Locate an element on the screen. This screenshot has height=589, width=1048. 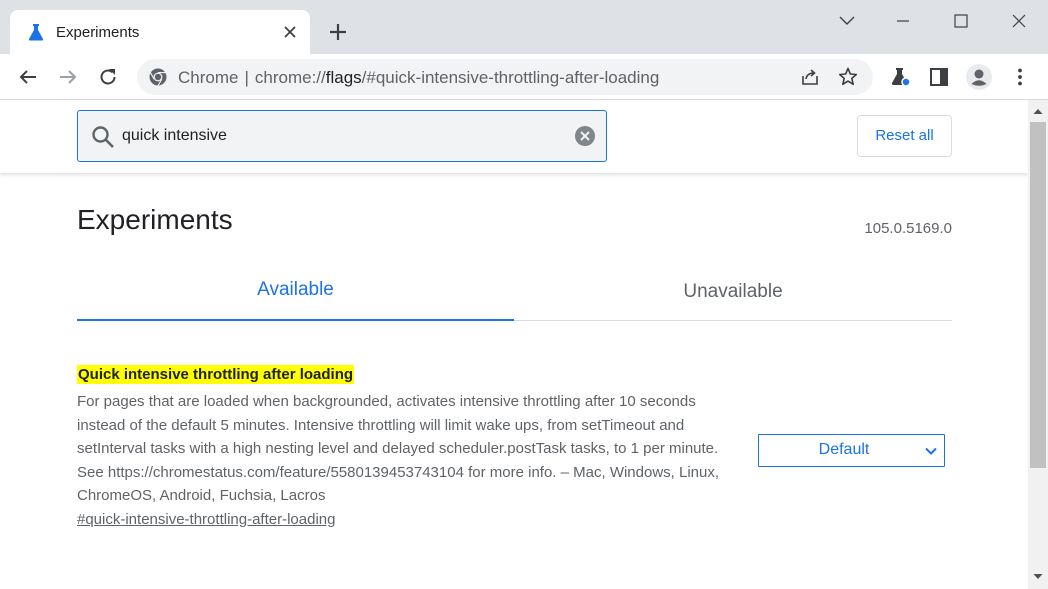
avatar-icon is located at coordinates (979, 77).